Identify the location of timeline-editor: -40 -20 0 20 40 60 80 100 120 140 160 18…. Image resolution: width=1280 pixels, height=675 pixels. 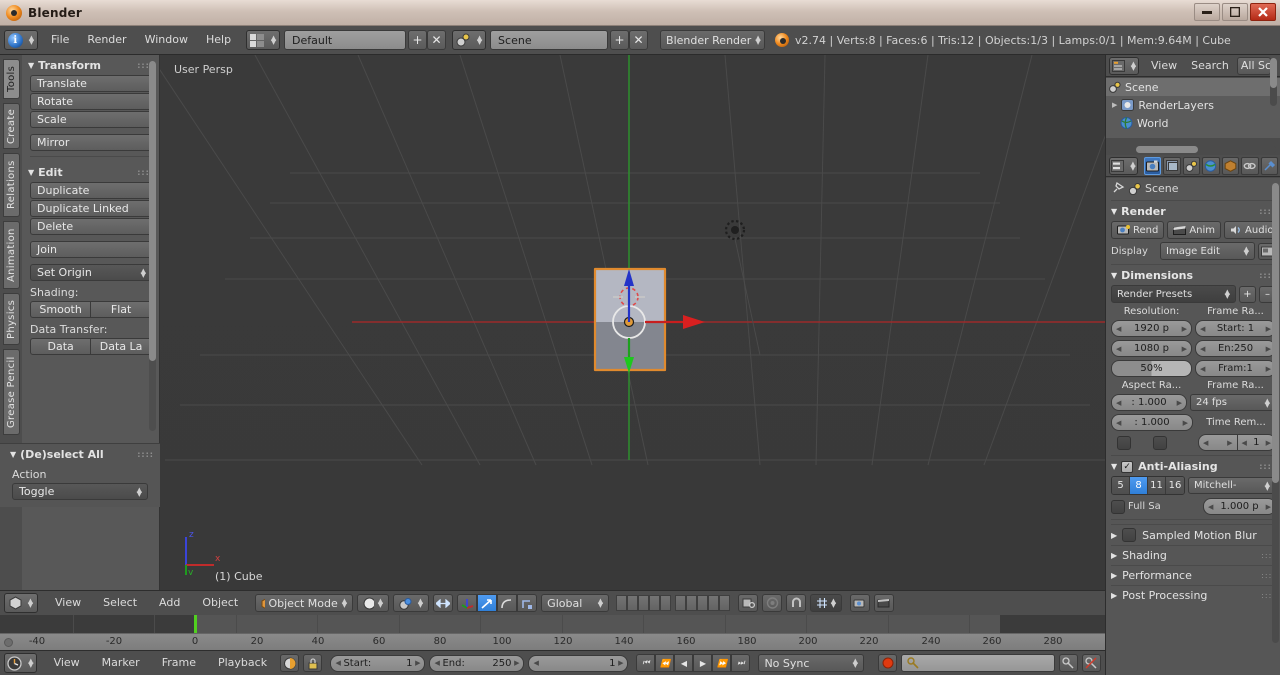
(552, 632).